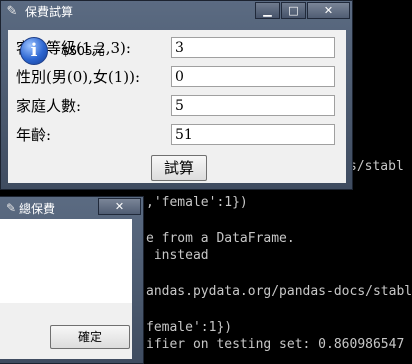 The image size is (412, 364). What do you see at coordinates (34, 135) in the screenshot?
I see `age-label: 年齡:` at bounding box center [34, 135].